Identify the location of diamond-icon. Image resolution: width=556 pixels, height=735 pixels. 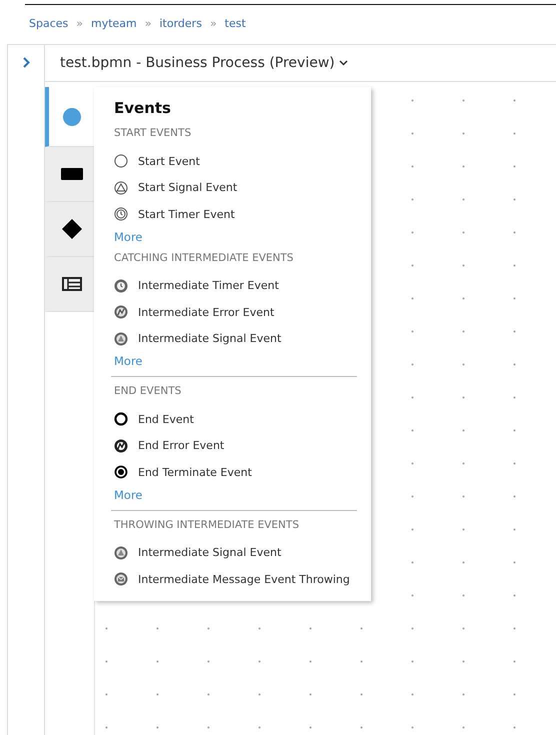
(72, 229).